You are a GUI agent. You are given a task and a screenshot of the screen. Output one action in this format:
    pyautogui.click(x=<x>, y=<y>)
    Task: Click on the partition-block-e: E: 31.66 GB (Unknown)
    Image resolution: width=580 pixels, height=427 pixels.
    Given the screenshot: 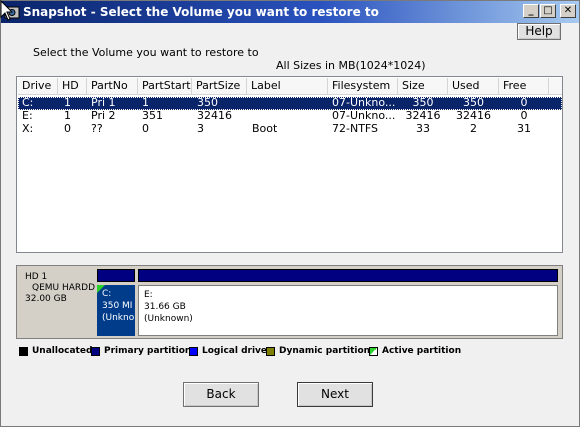 What is the action you would take?
    pyautogui.click(x=348, y=302)
    